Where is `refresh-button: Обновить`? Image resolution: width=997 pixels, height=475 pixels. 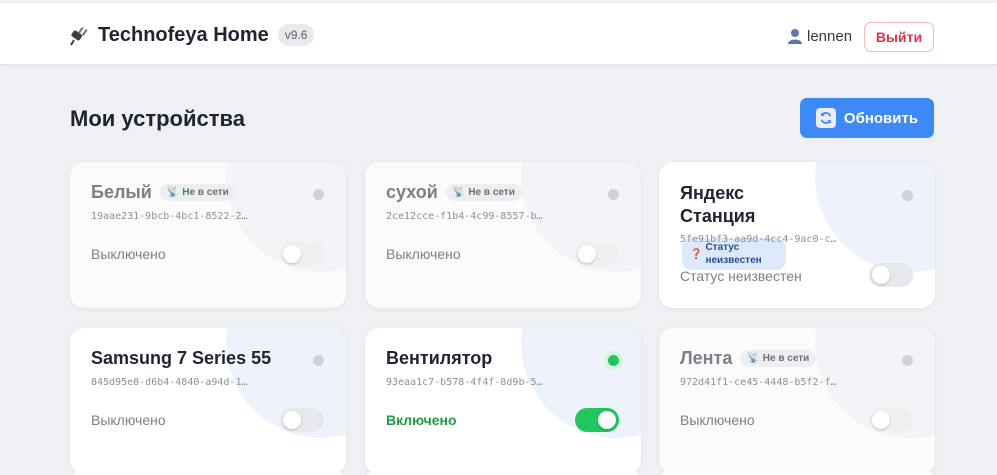 refresh-button: Обновить is located at coordinates (867, 118).